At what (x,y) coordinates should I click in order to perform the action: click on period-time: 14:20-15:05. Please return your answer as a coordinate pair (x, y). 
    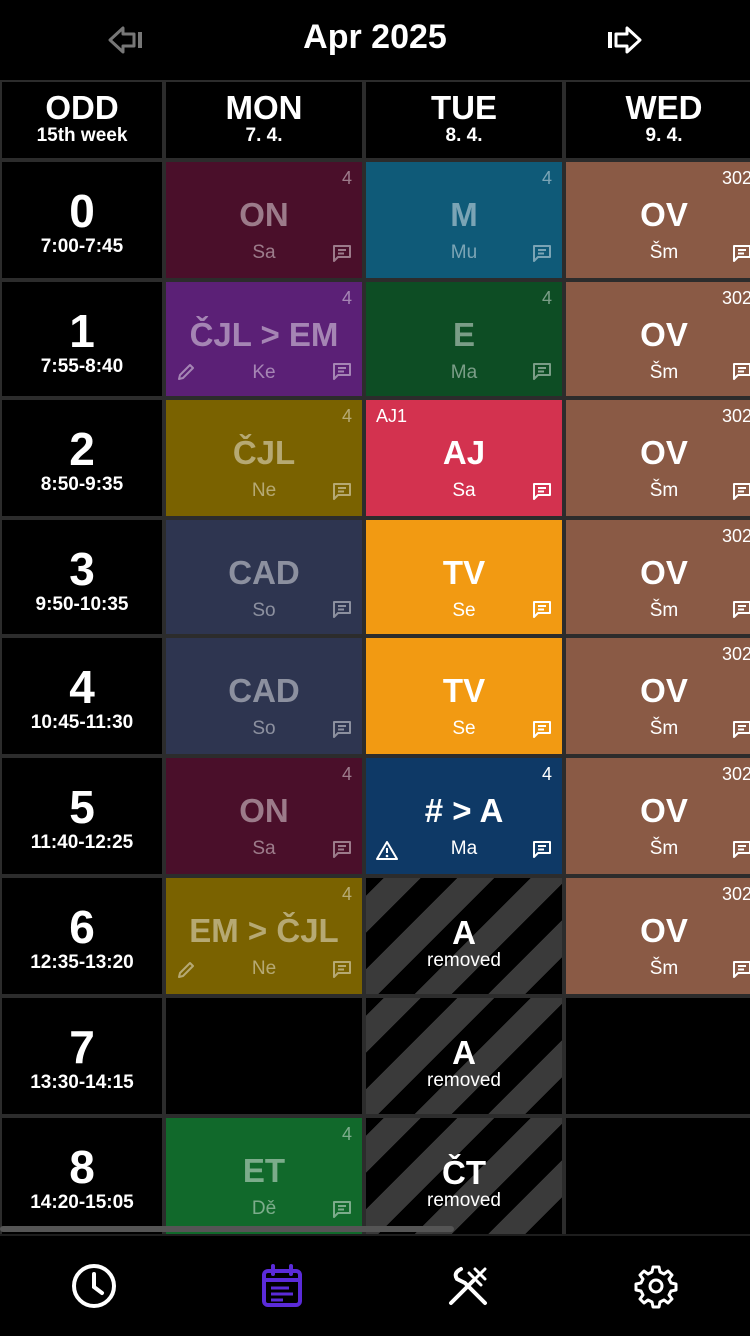
    Looking at the image, I should click on (82, 1202).